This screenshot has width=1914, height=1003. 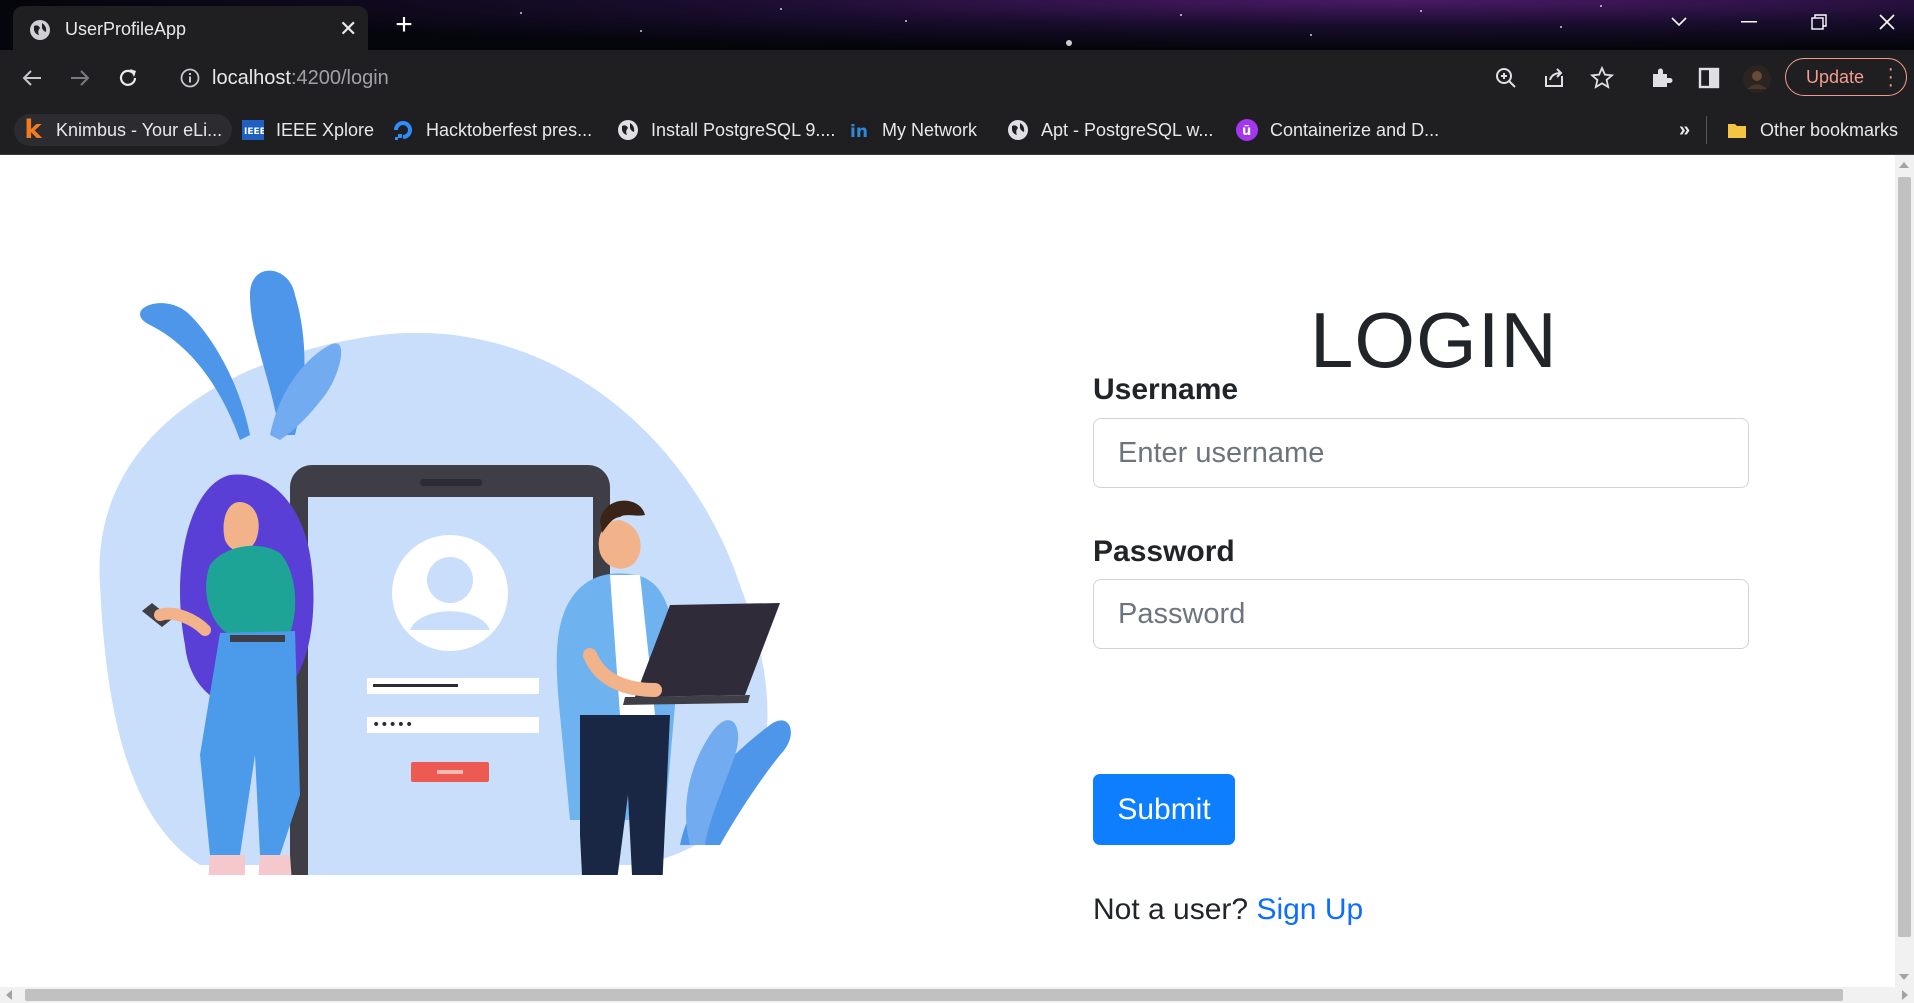 I want to click on scroll-right-icon, so click(x=1905, y=995).